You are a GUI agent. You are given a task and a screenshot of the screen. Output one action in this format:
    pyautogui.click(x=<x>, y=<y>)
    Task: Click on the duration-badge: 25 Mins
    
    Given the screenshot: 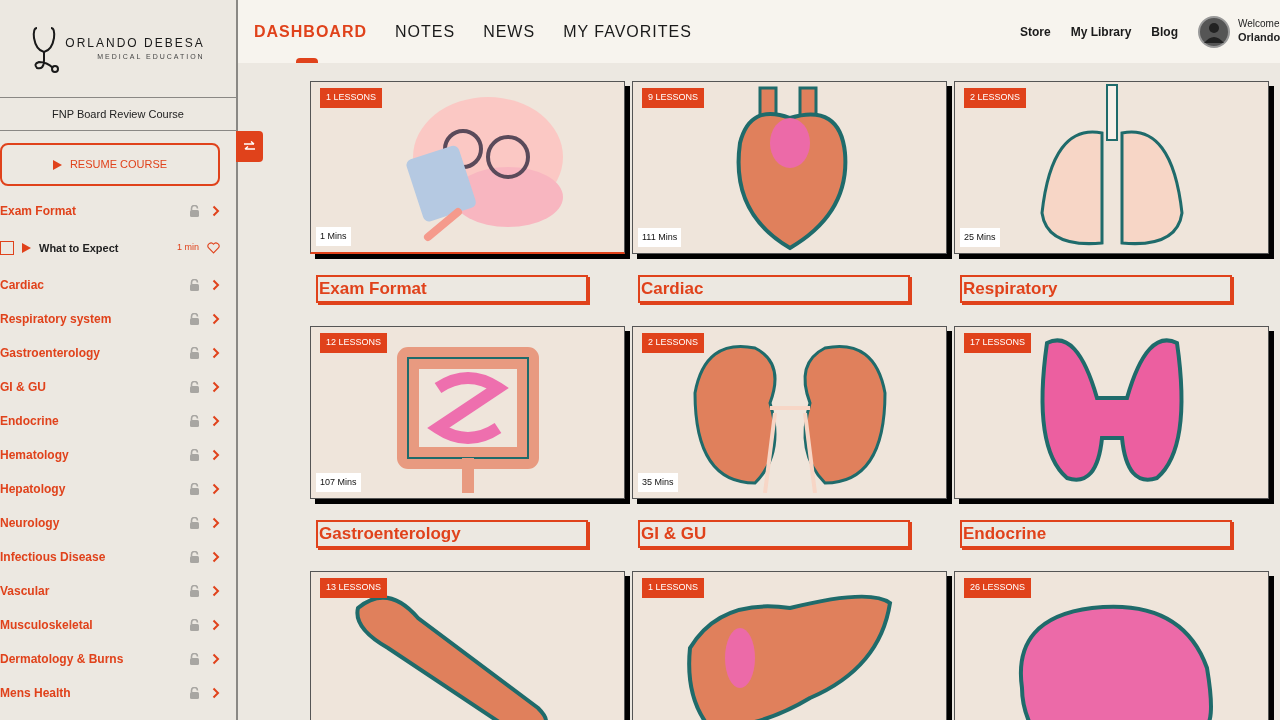 What is the action you would take?
    pyautogui.click(x=980, y=237)
    